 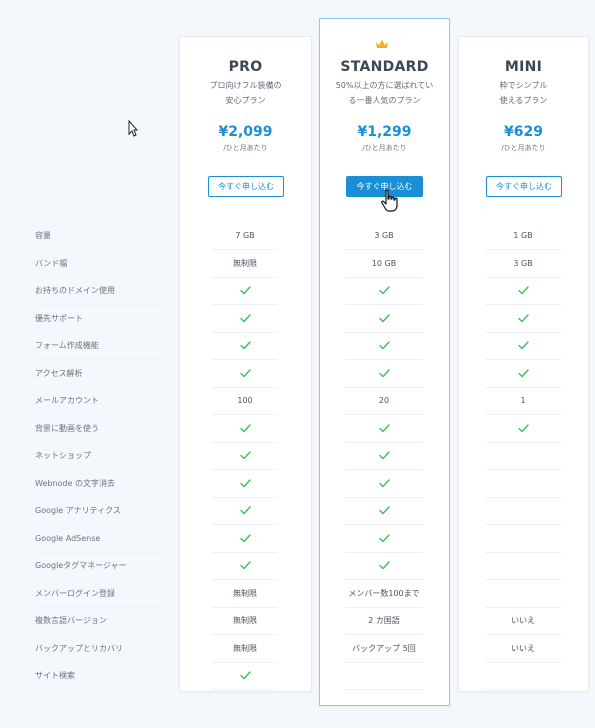 What do you see at coordinates (245, 132) in the screenshot?
I see `plan-price: ¥2,099` at bounding box center [245, 132].